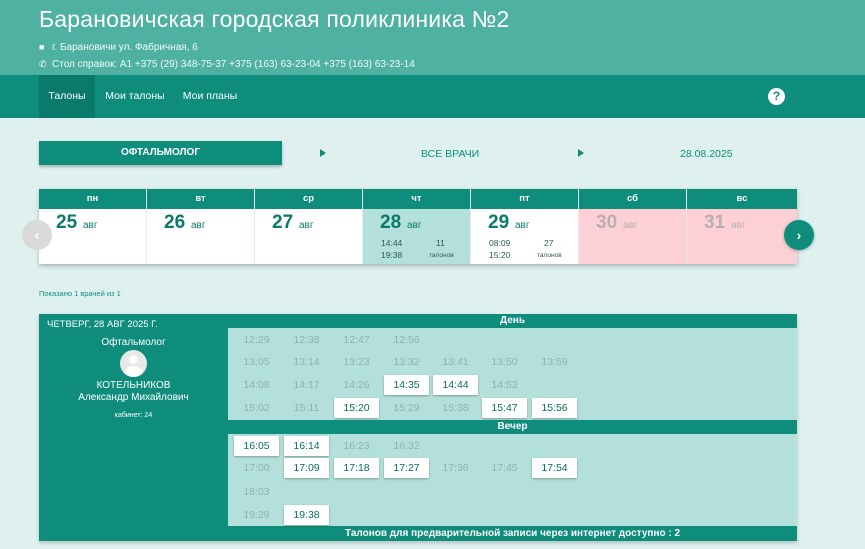 The image size is (865, 549). What do you see at coordinates (455, 468) in the screenshot?
I see `time-slot-taken: 17:36` at bounding box center [455, 468].